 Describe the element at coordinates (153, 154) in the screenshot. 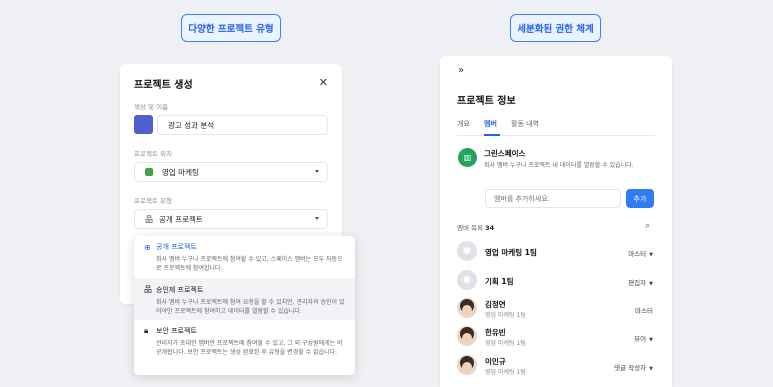

I see `location-label: 프로젝트 위치` at that location.